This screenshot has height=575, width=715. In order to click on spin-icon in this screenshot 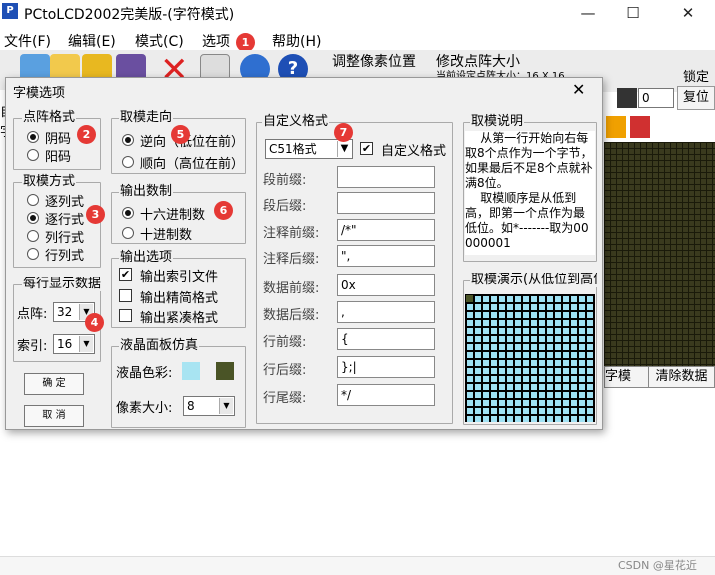, I will do `click(627, 98)`.